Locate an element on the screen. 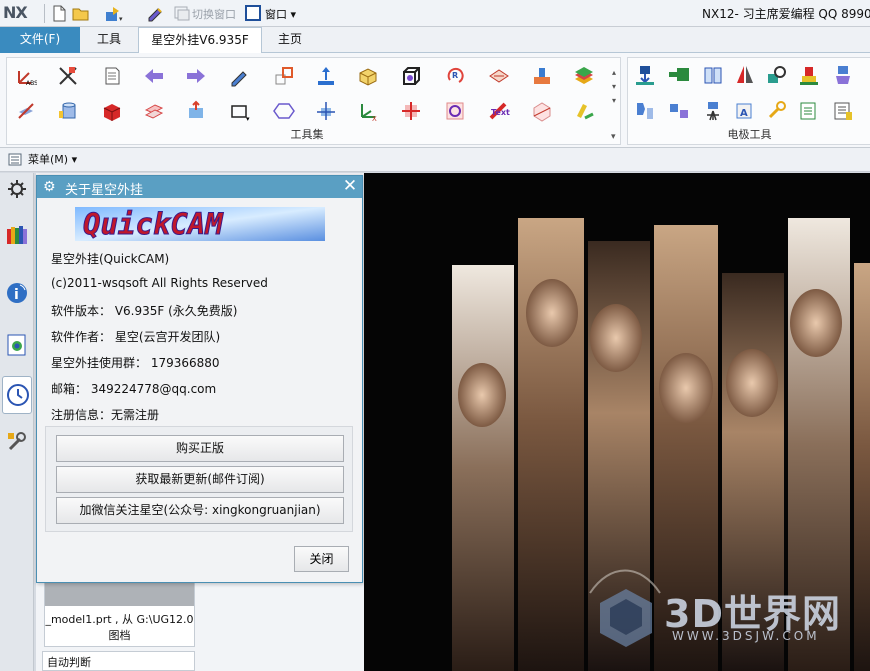 The height and width of the screenshot is (671, 870). wcs-icon: X is located at coordinates (368, 111).